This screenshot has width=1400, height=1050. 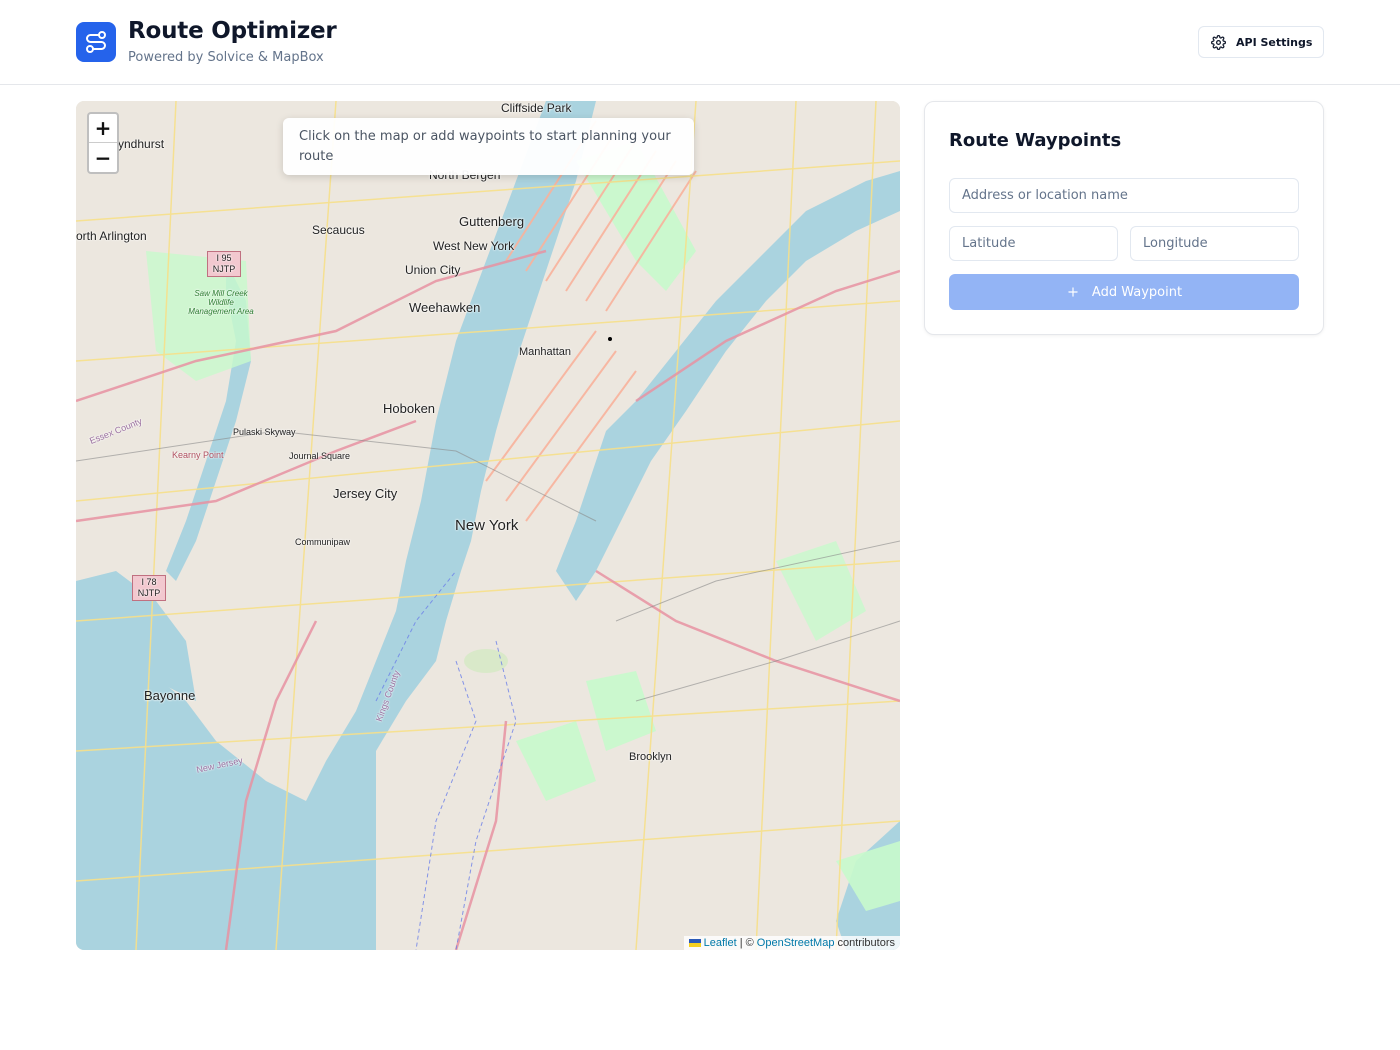 I want to click on map-label-secaucus: Secaucus, so click(x=338, y=230).